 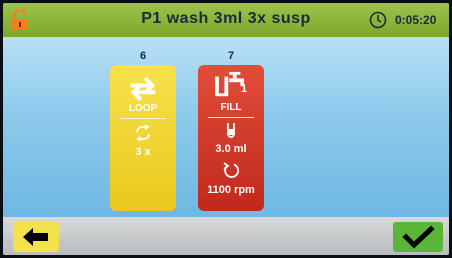 What do you see at coordinates (231, 190) in the screenshot?
I see `spin-speed: 1100 rpm` at bounding box center [231, 190].